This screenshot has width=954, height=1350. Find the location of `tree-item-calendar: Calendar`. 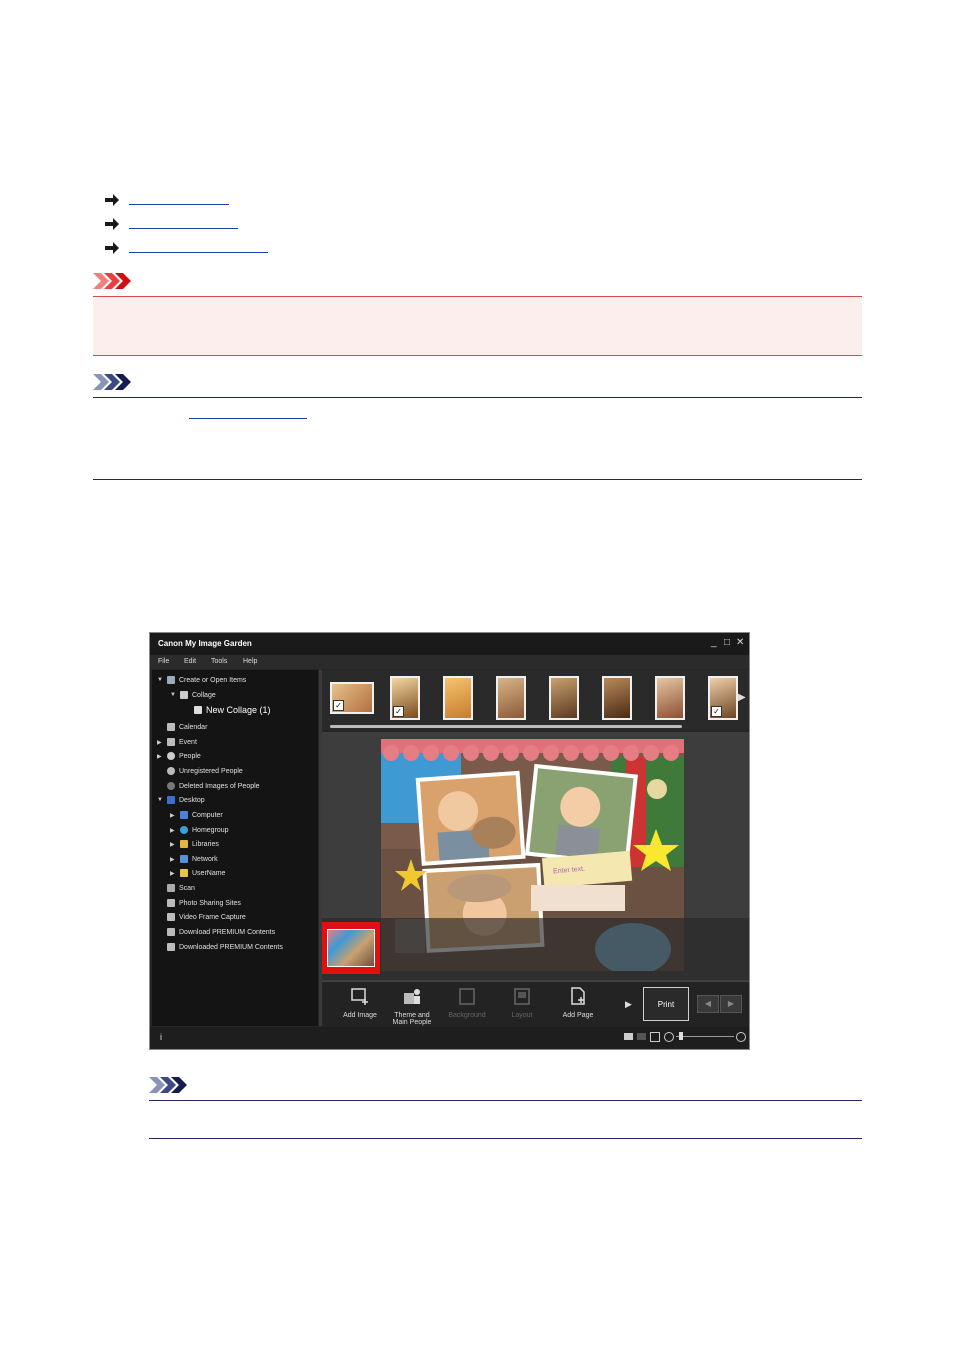

tree-item-calendar: Calendar is located at coordinates (187, 727).